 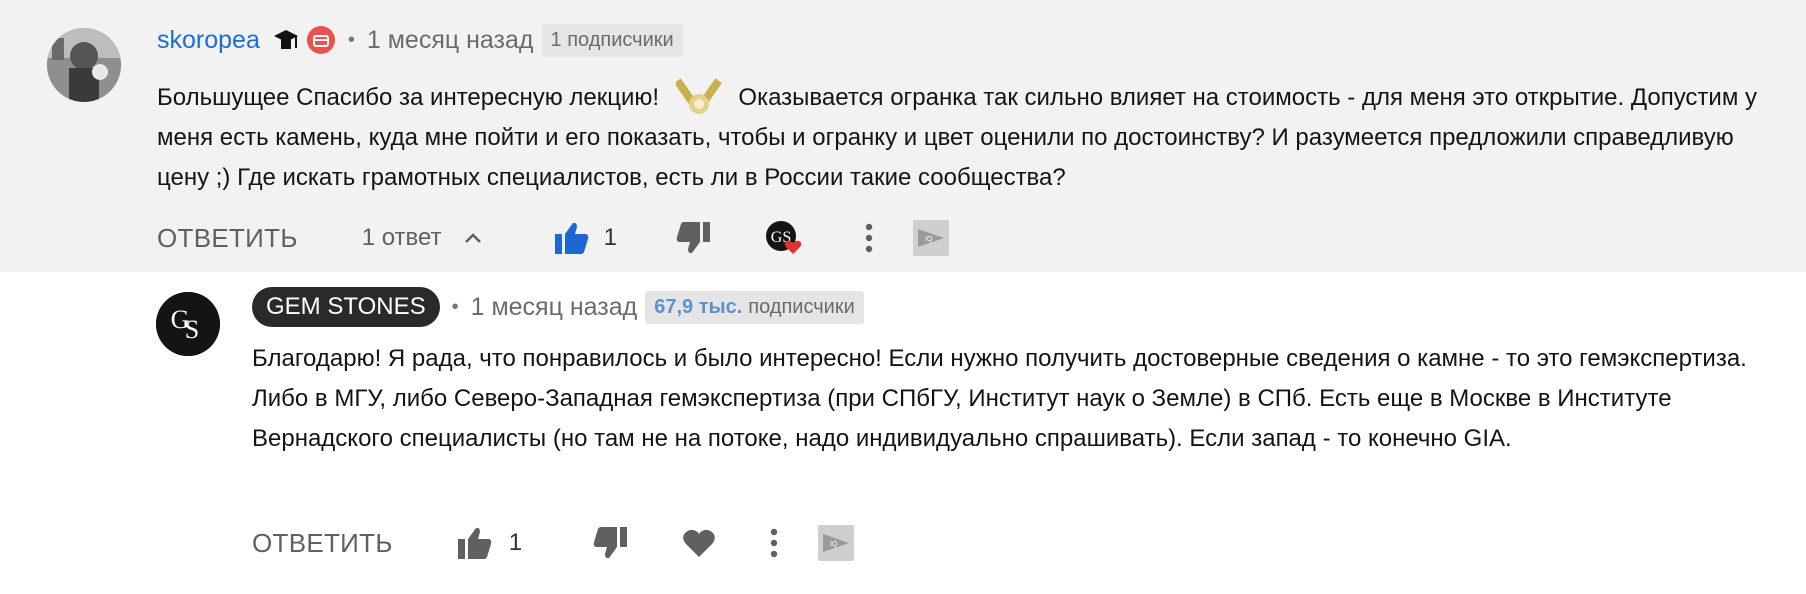 I want to click on graduation-cap-icon, so click(x=286, y=40).